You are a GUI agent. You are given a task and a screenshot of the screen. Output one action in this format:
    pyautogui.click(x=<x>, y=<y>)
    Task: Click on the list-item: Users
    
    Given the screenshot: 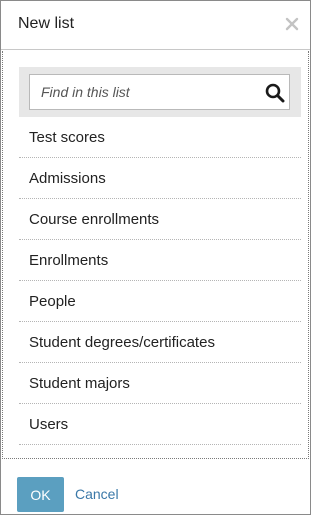 What is the action you would take?
    pyautogui.click(x=160, y=424)
    